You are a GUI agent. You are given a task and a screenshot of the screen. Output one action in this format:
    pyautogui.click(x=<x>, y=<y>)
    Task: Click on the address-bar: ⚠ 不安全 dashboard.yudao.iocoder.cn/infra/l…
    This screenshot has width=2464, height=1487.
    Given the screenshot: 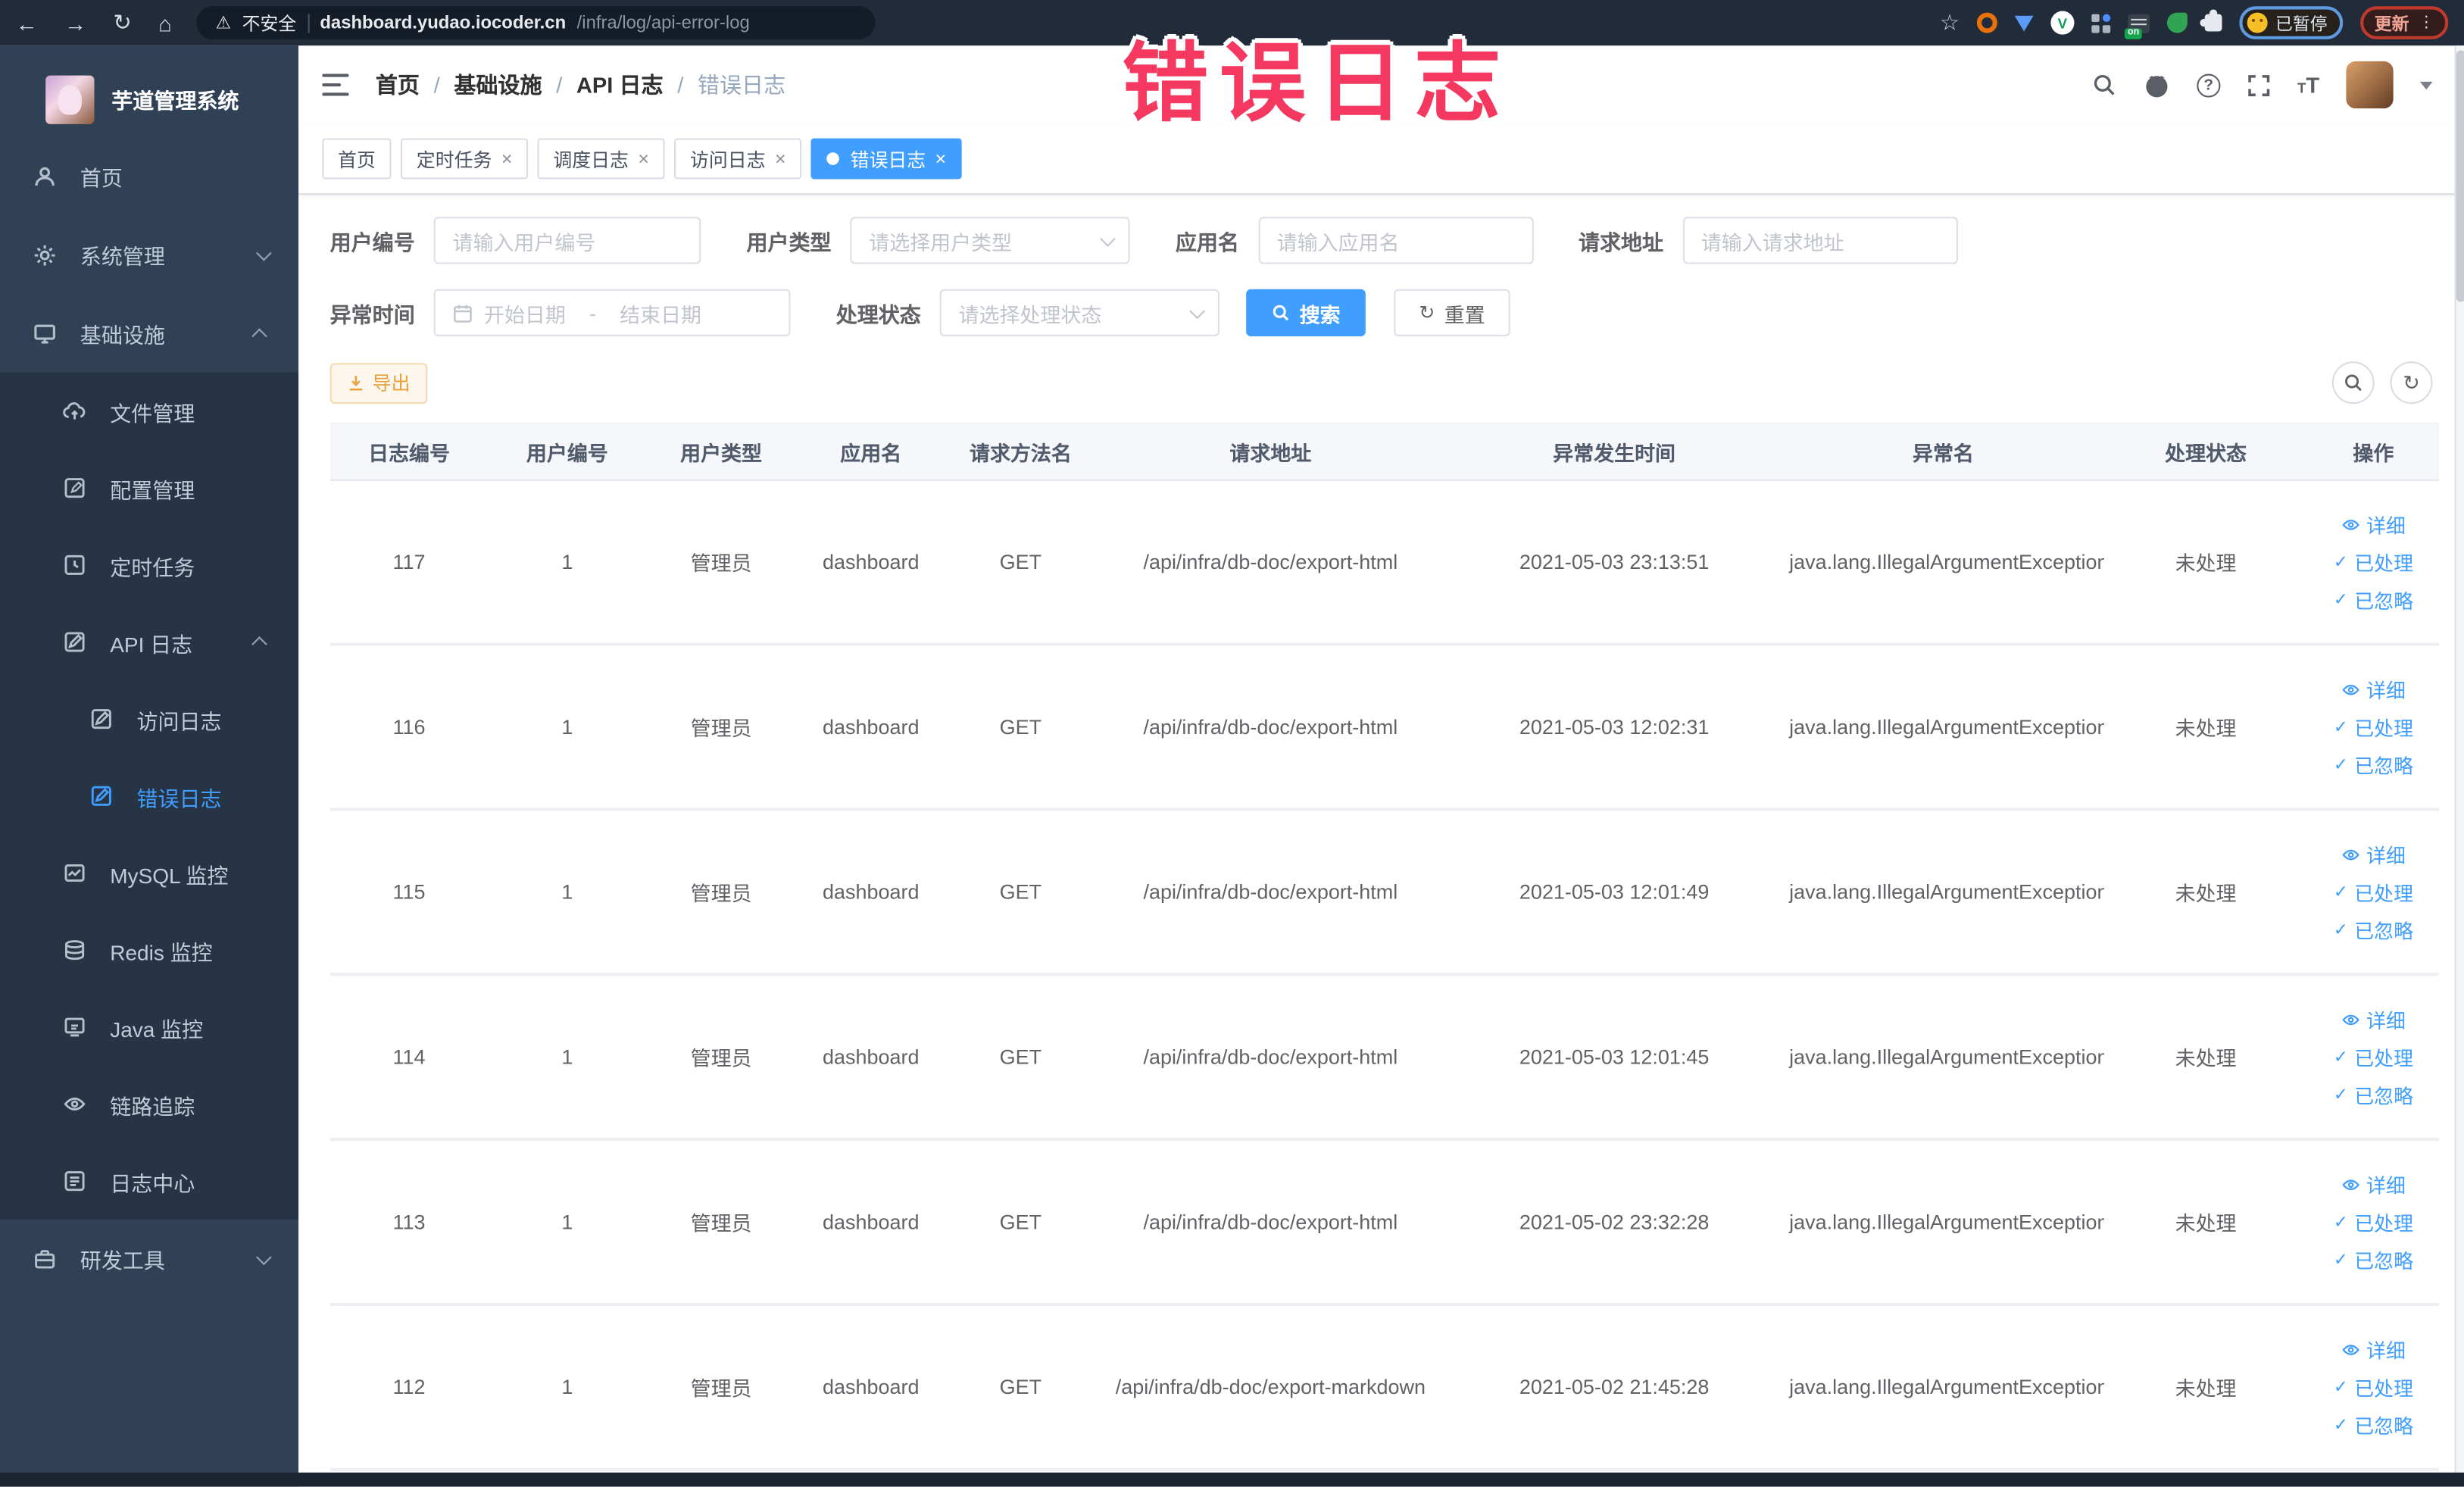 What is the action you would take?
    pyautogui.click(x=536, y=22)
    